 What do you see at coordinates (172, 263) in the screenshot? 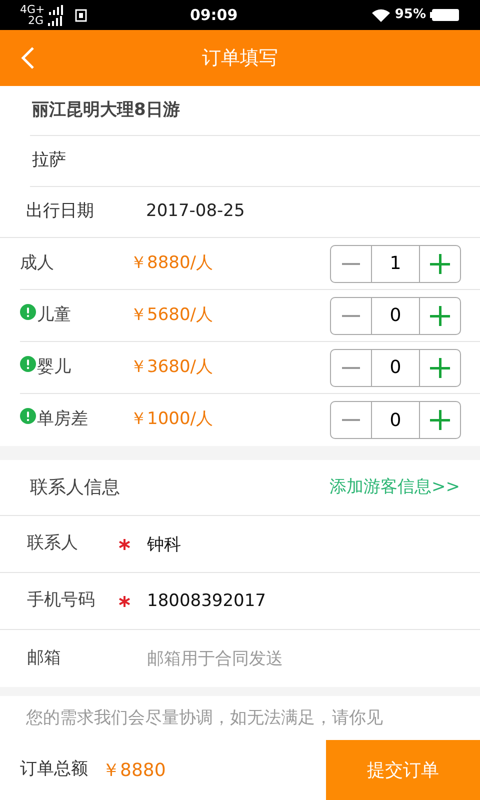
I see `unit-price: ￥8880/人` at bounding box center [172, 263].